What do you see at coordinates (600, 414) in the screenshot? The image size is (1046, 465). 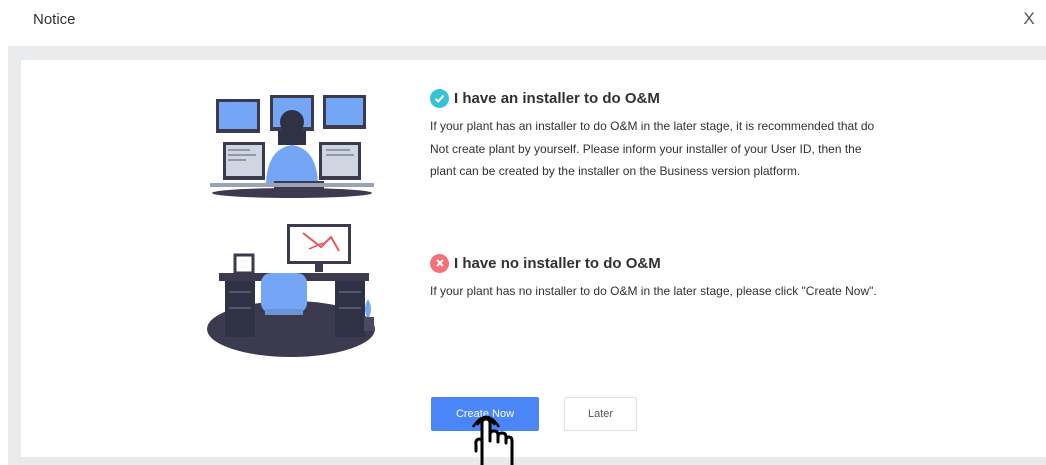 I see `later-button: Later` at bounding box center [600, 414].